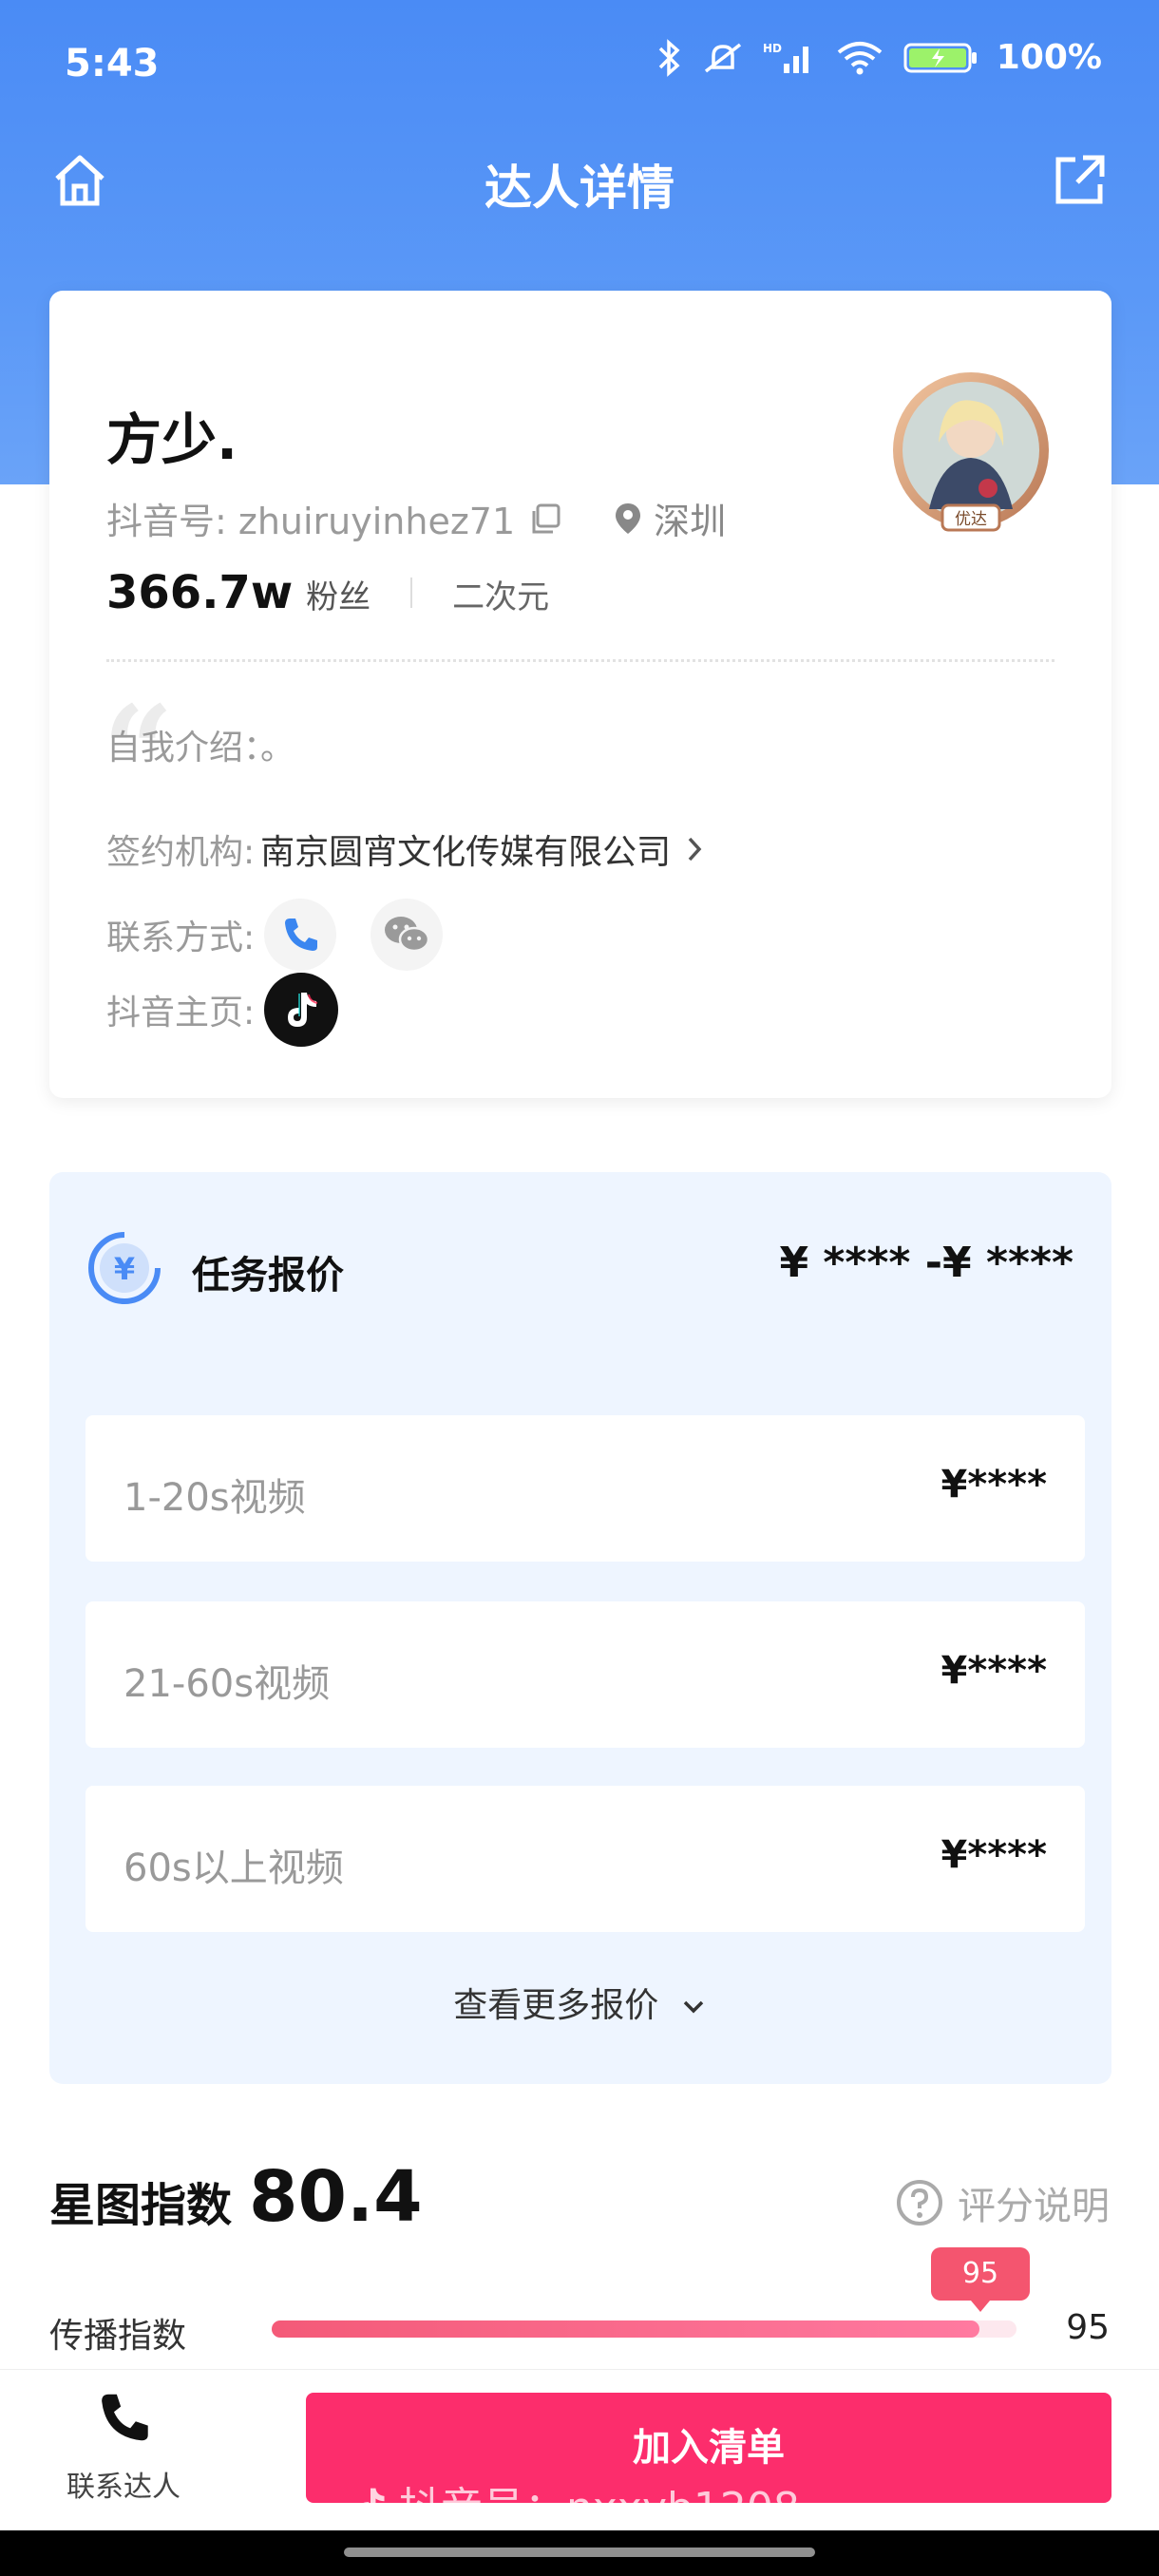 This screenshot has height=2576, width=1159. I want to click on battery-percent: 100%, so click(1049, 57).